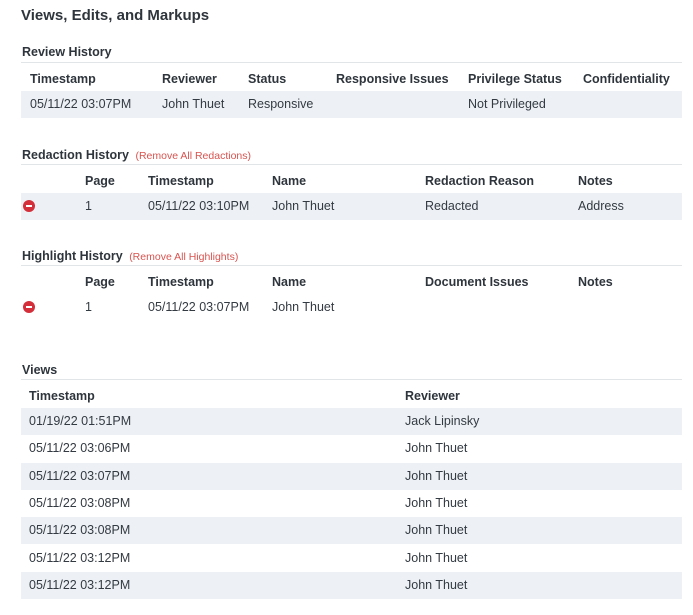 The width and height of the screenshot is (693, 615). I want to click on views-title: Views, so click(39, 370).